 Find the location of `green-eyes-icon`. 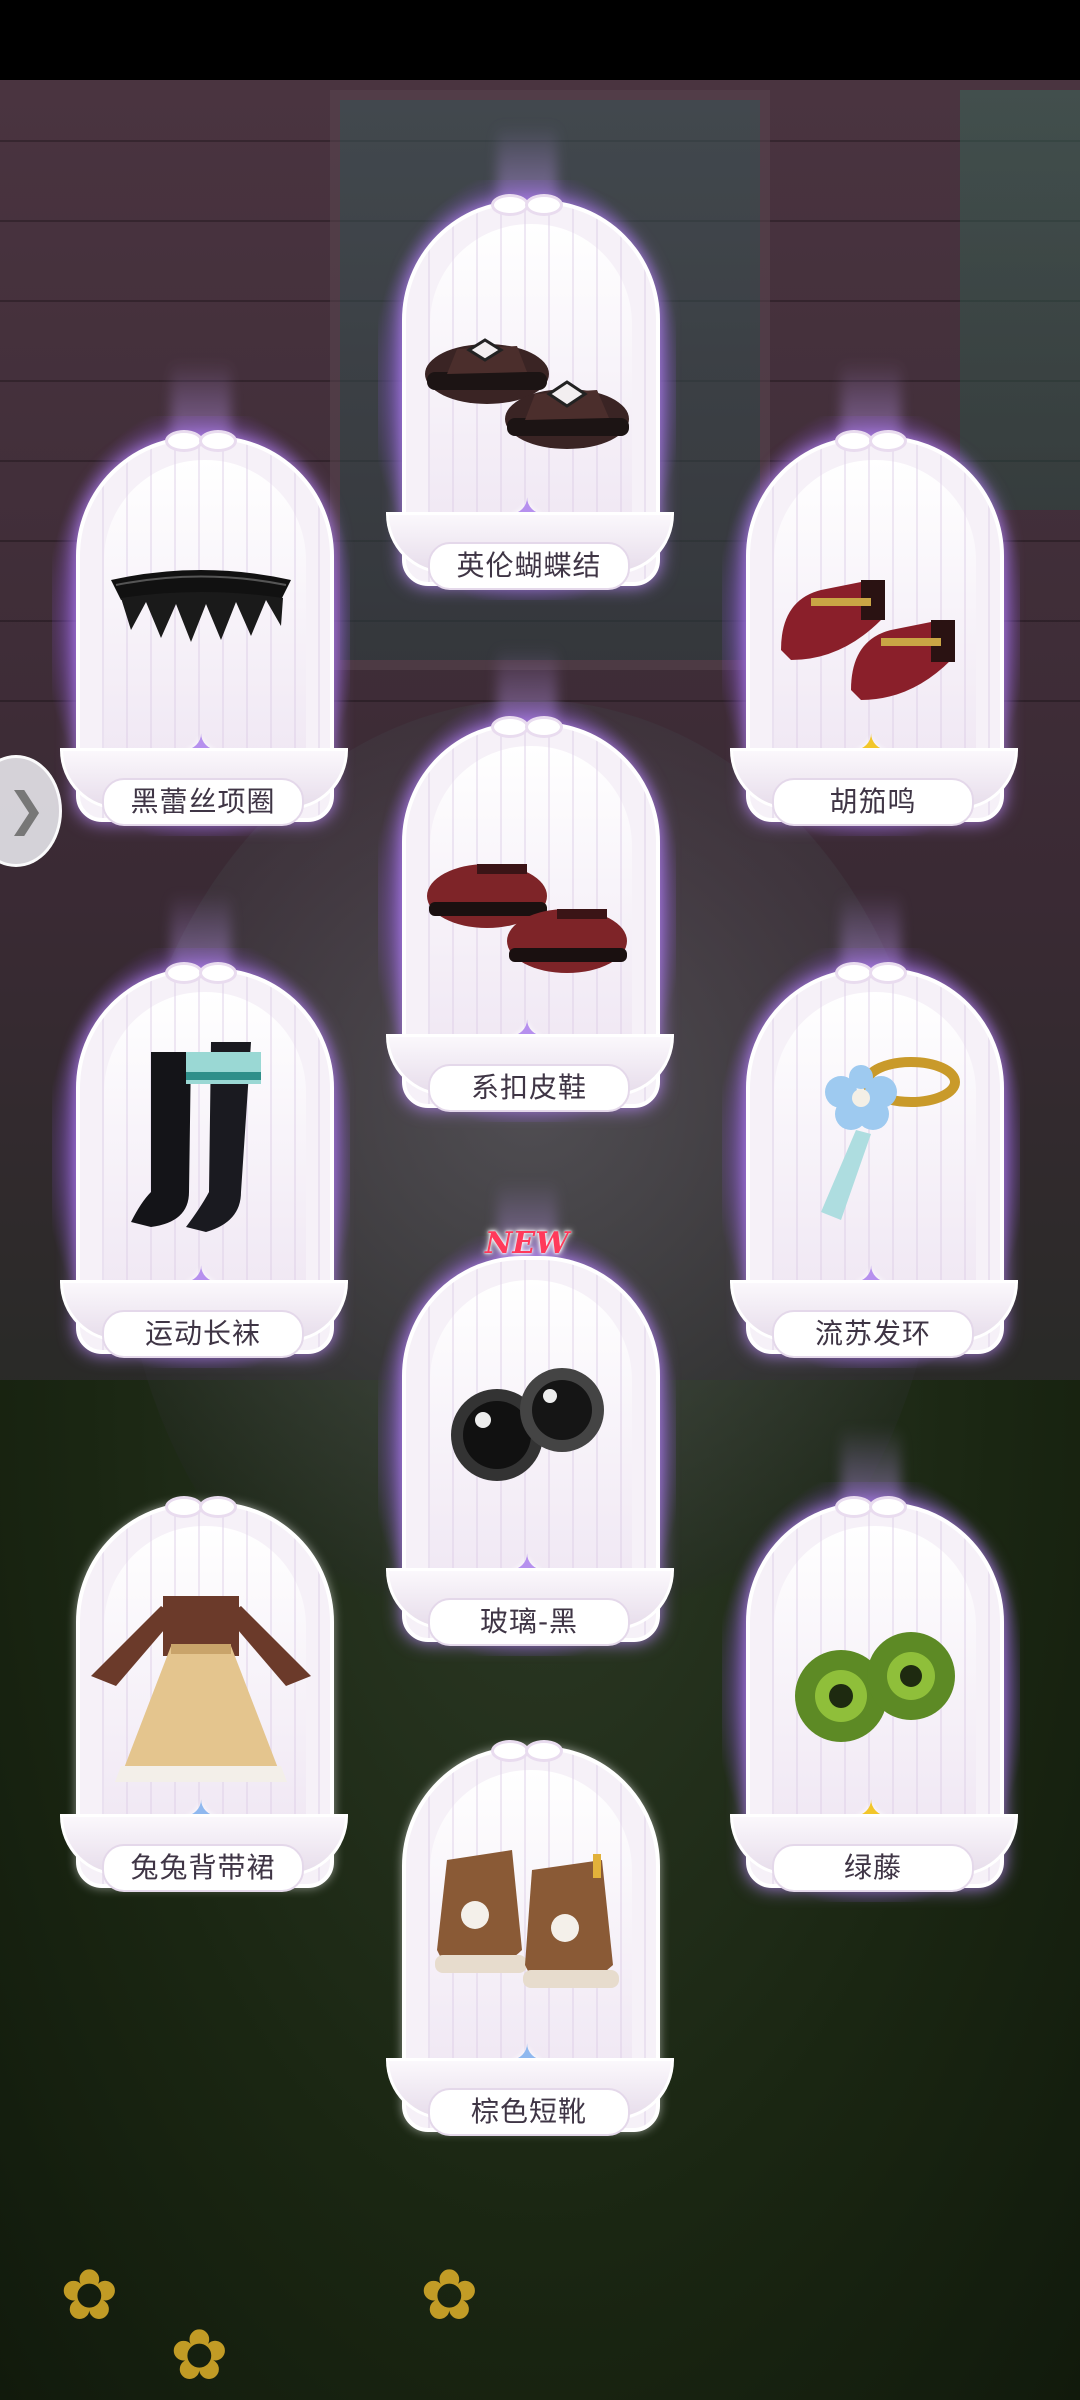

green-eyes-icon is located at coordinates (875, 1687).